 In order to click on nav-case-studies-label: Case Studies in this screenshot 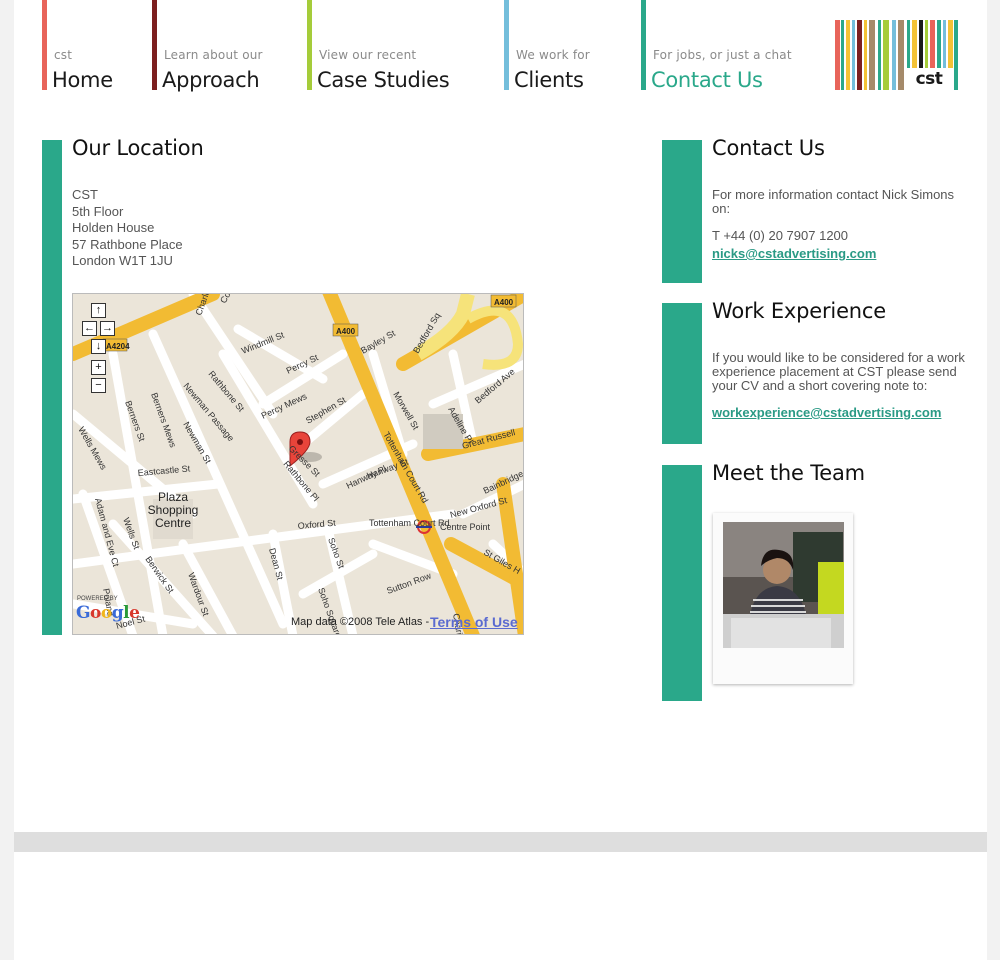, I will do `click(383, 80)`.